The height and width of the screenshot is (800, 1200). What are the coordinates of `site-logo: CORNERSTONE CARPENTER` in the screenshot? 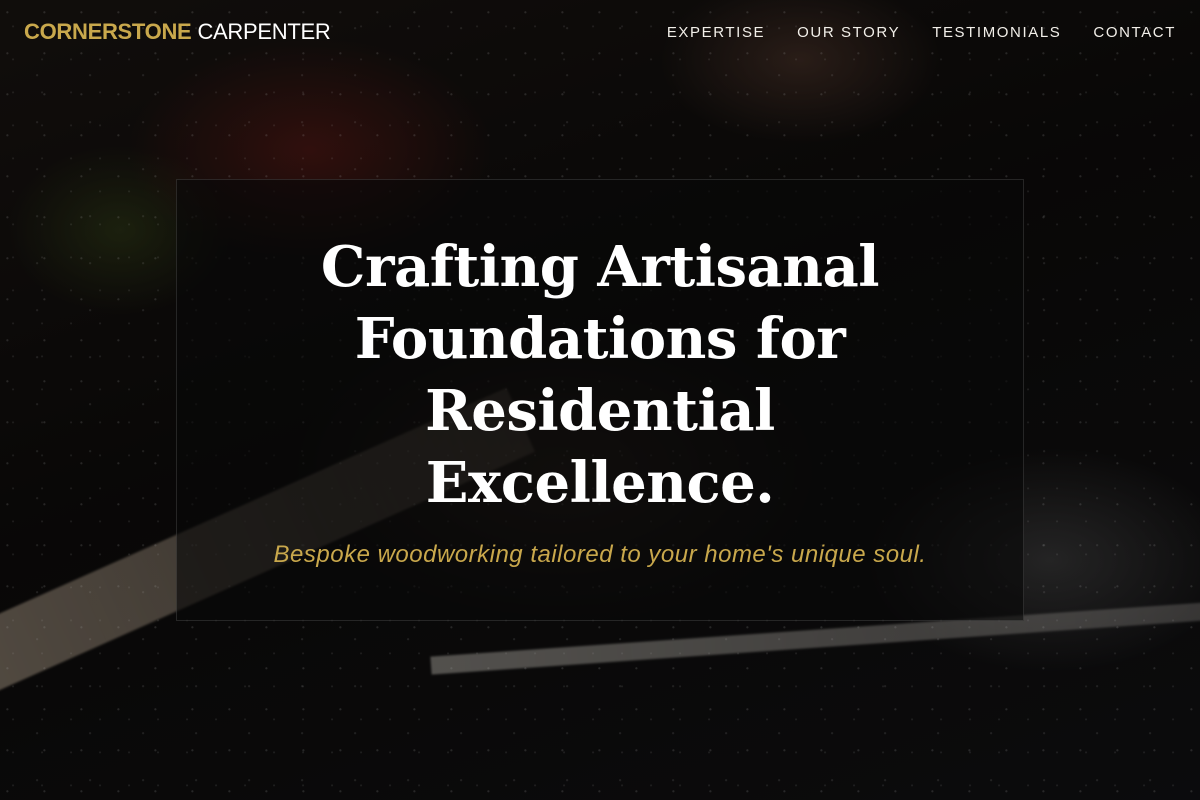 It's located at (177, 32).